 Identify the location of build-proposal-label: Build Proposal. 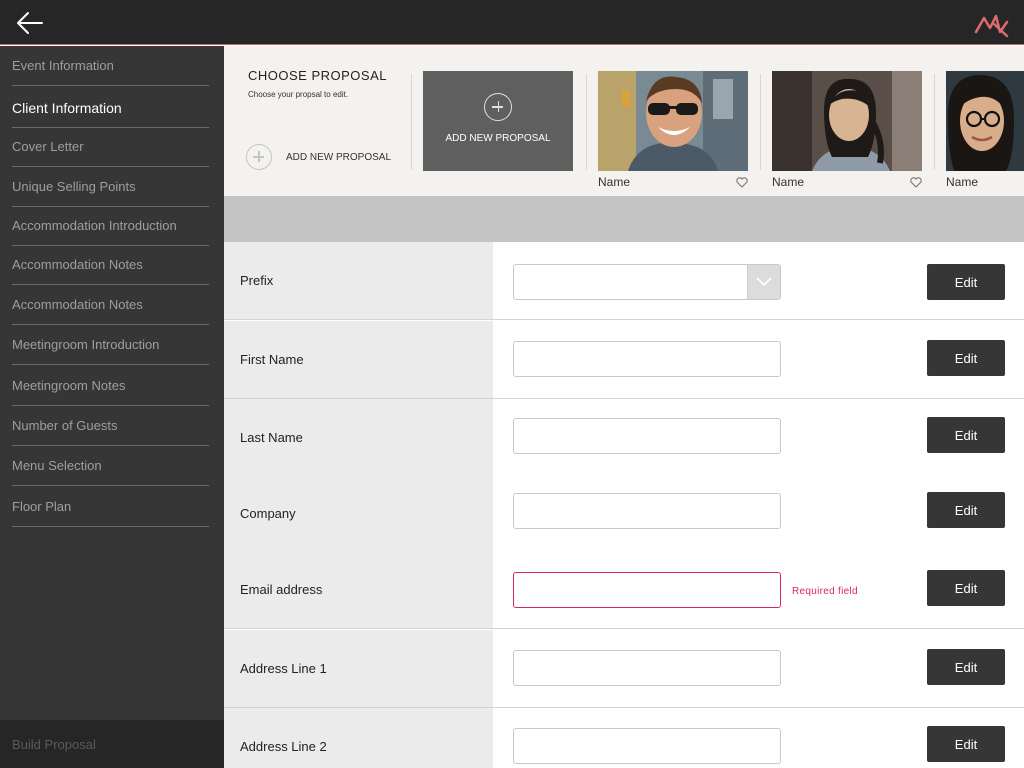
(54, 744).